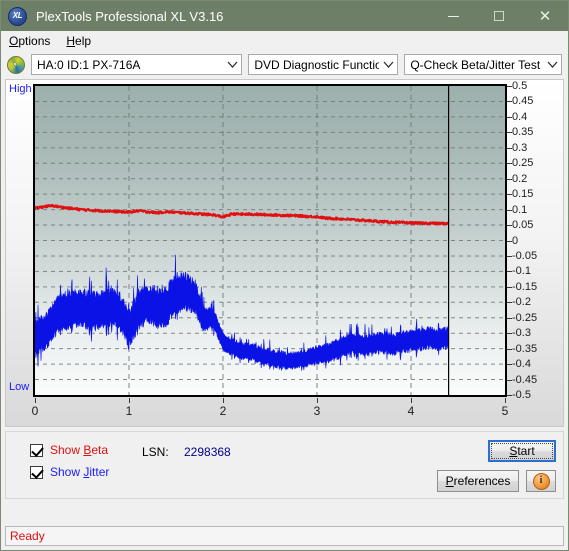 The width and height of the screenshot is (569, 551). What do you see at coordinates (100, 450) in the screenshot?
I see `show-beta-label-post: eta` at bounding box center [100, 450].